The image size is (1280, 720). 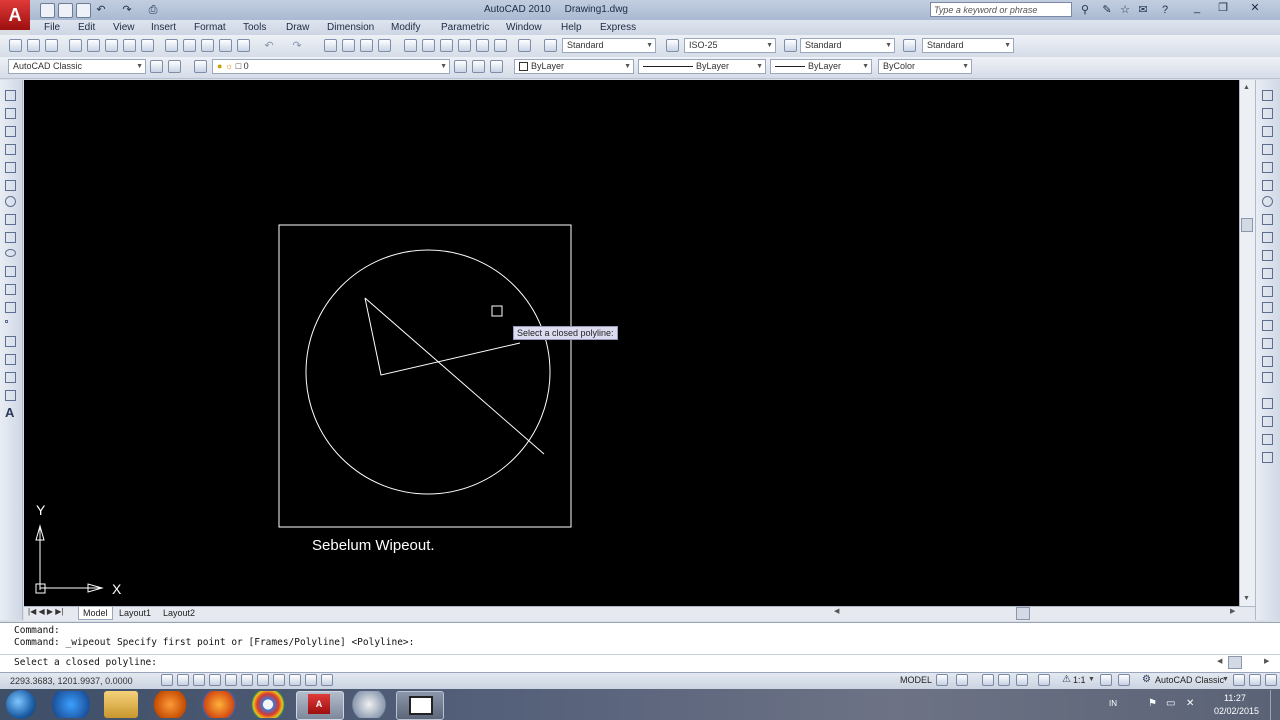 I want to click on coordinate-readout: 2293.3683, 1201.9937, 0.0000, so click(x=71, y=681).